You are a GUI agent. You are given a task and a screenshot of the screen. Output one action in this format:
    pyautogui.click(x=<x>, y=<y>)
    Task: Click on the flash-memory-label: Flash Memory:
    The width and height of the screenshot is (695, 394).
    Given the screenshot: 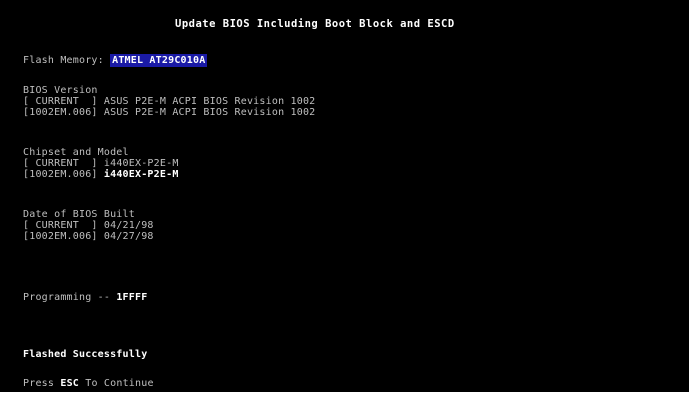 What is the action you would take?
    pyautogui.click(x=63, y=60)
    